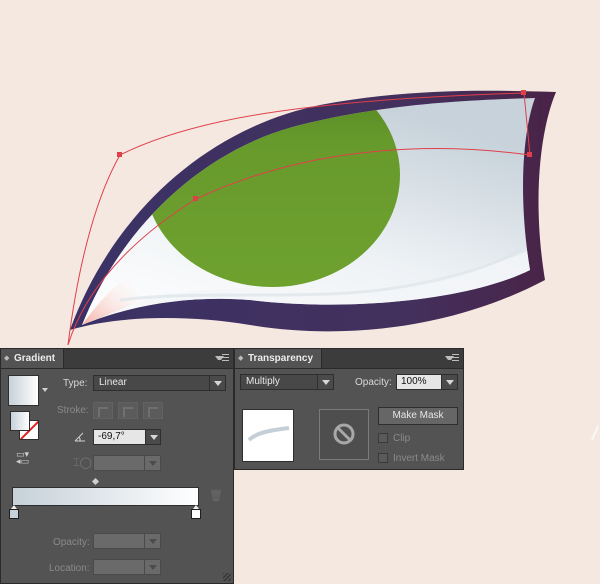  What do you see at coordinates (75, 383) in the screenshot?
I see `type-label: Type:` at bounding box center [75, 383].